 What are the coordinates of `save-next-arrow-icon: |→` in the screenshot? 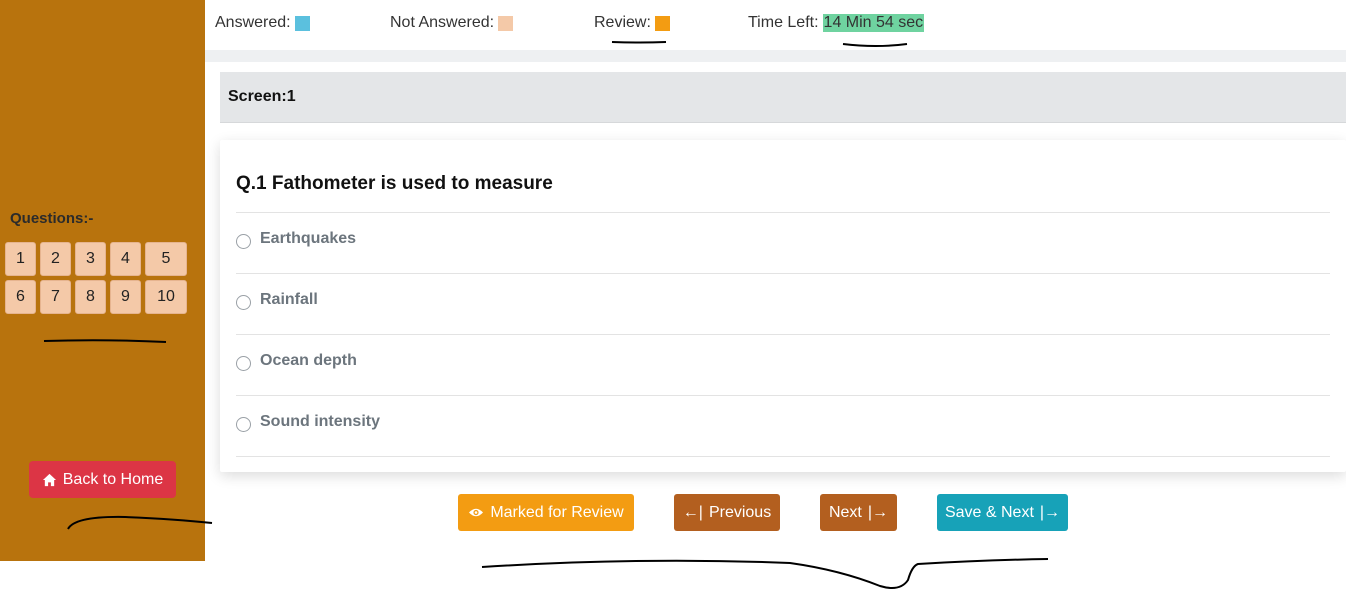 It's located at (1050, 512).